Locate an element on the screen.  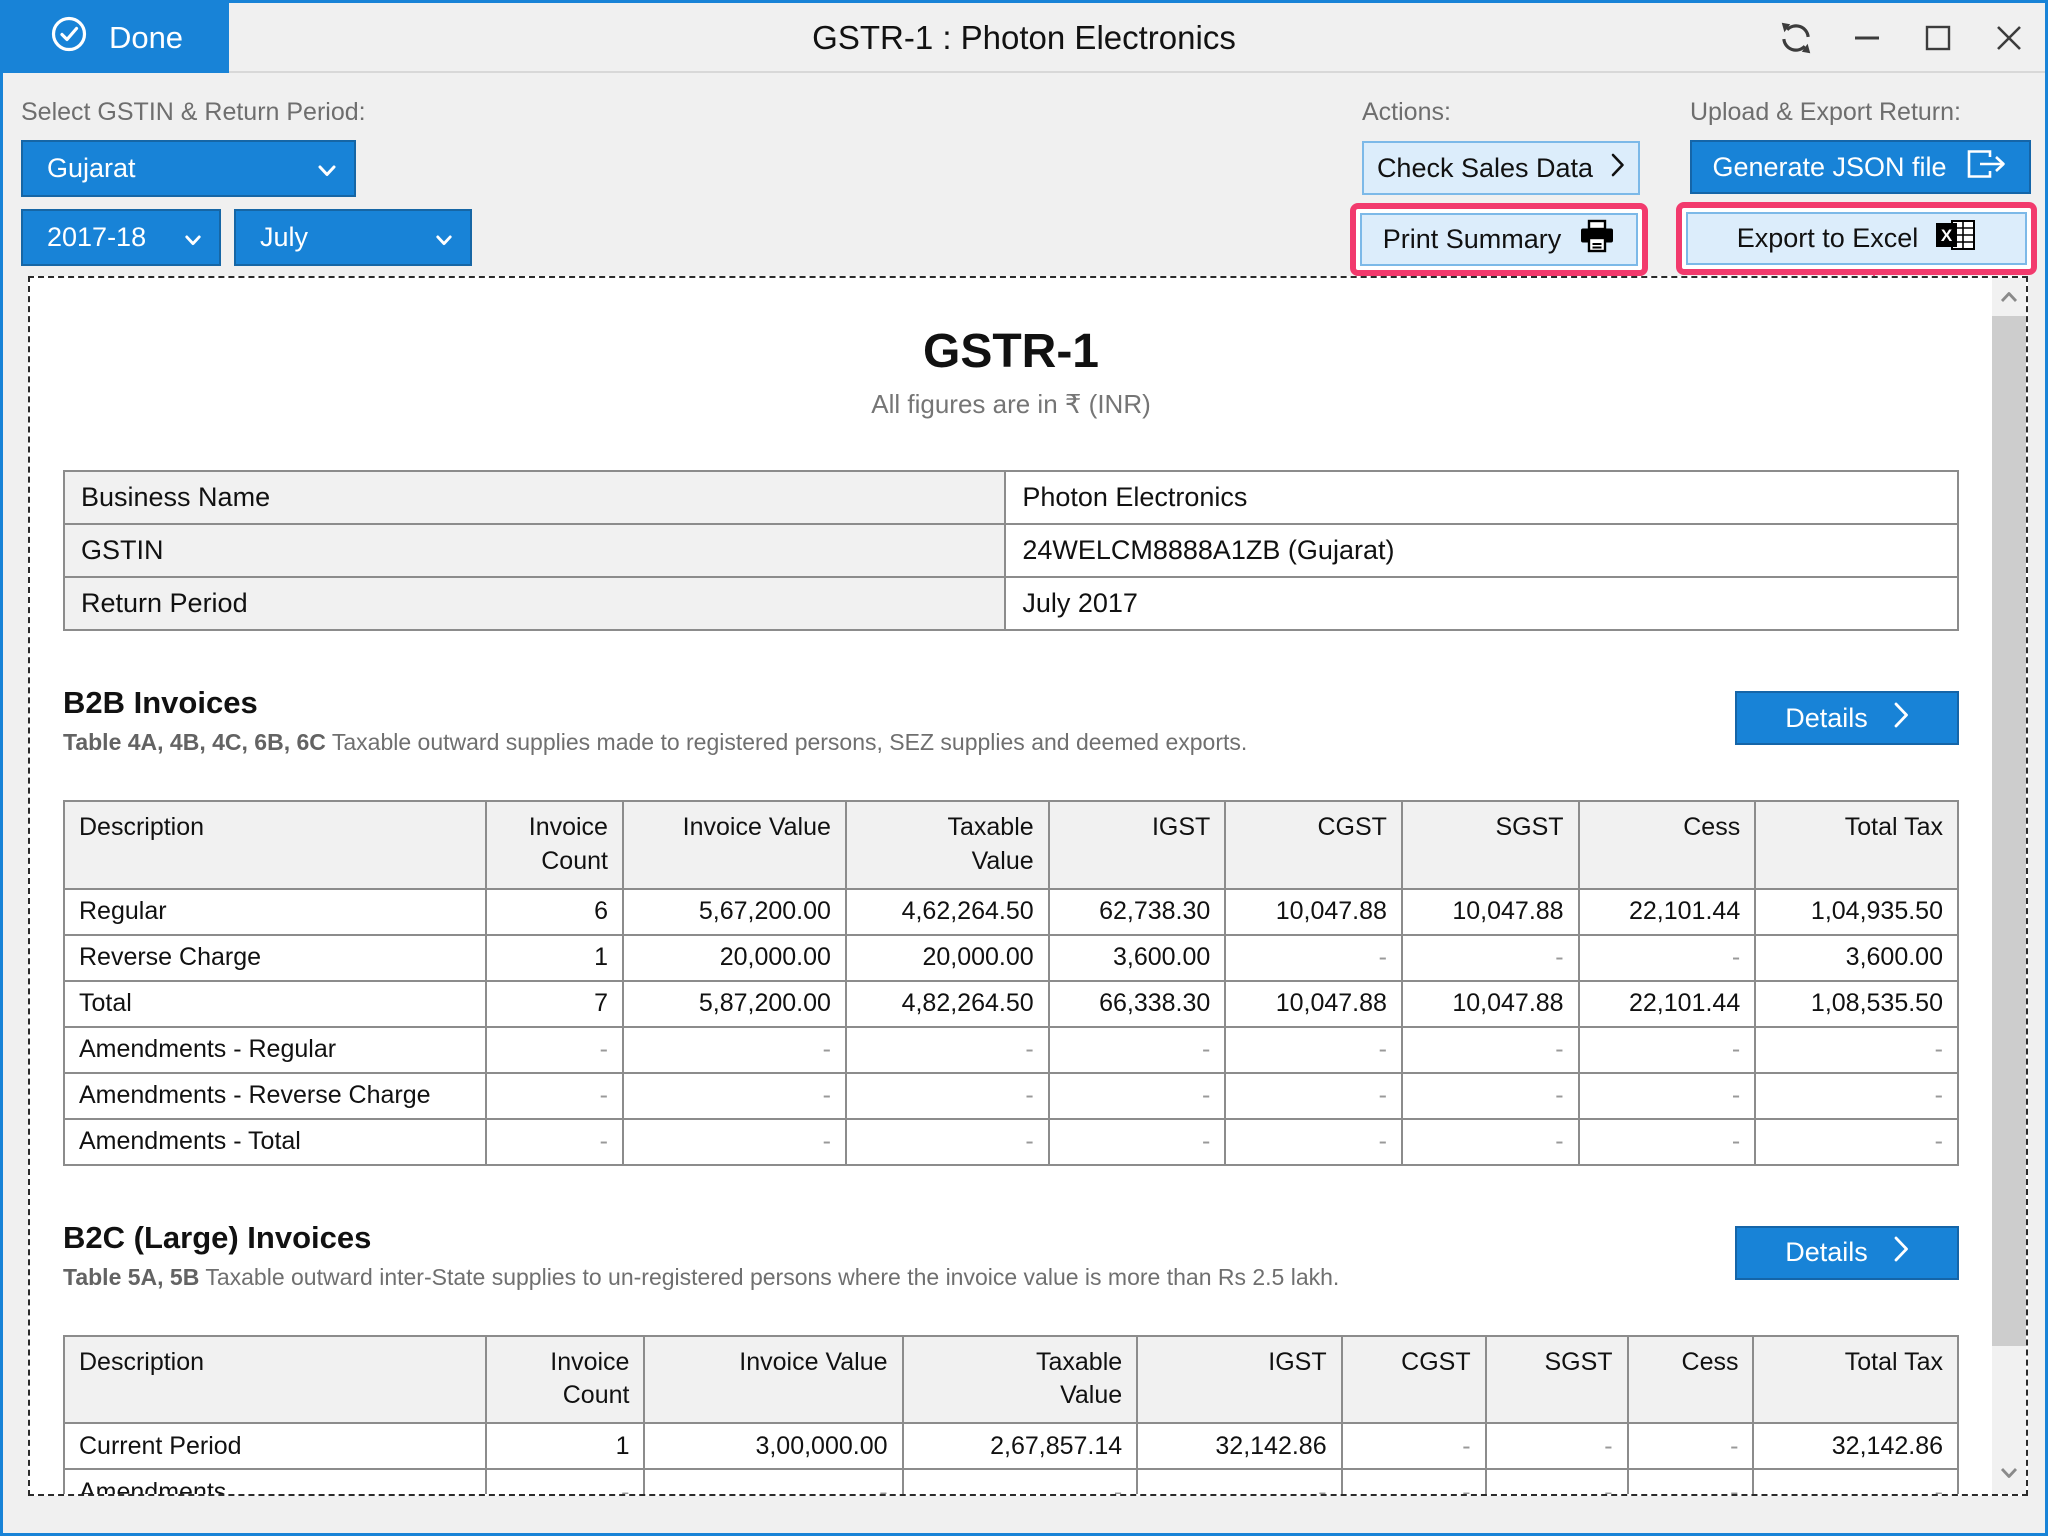
export-excel-highlight: Export to Excel X is located at coordinates (1856, 238).